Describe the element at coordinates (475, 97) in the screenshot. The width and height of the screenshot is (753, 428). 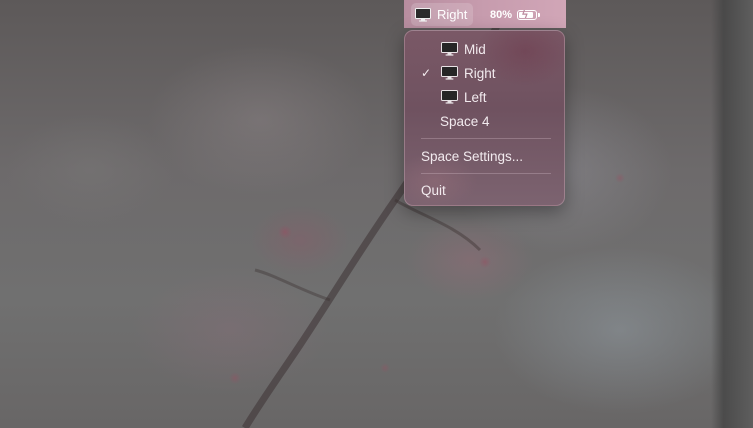
I see `menu-item-label: Left` at that location.